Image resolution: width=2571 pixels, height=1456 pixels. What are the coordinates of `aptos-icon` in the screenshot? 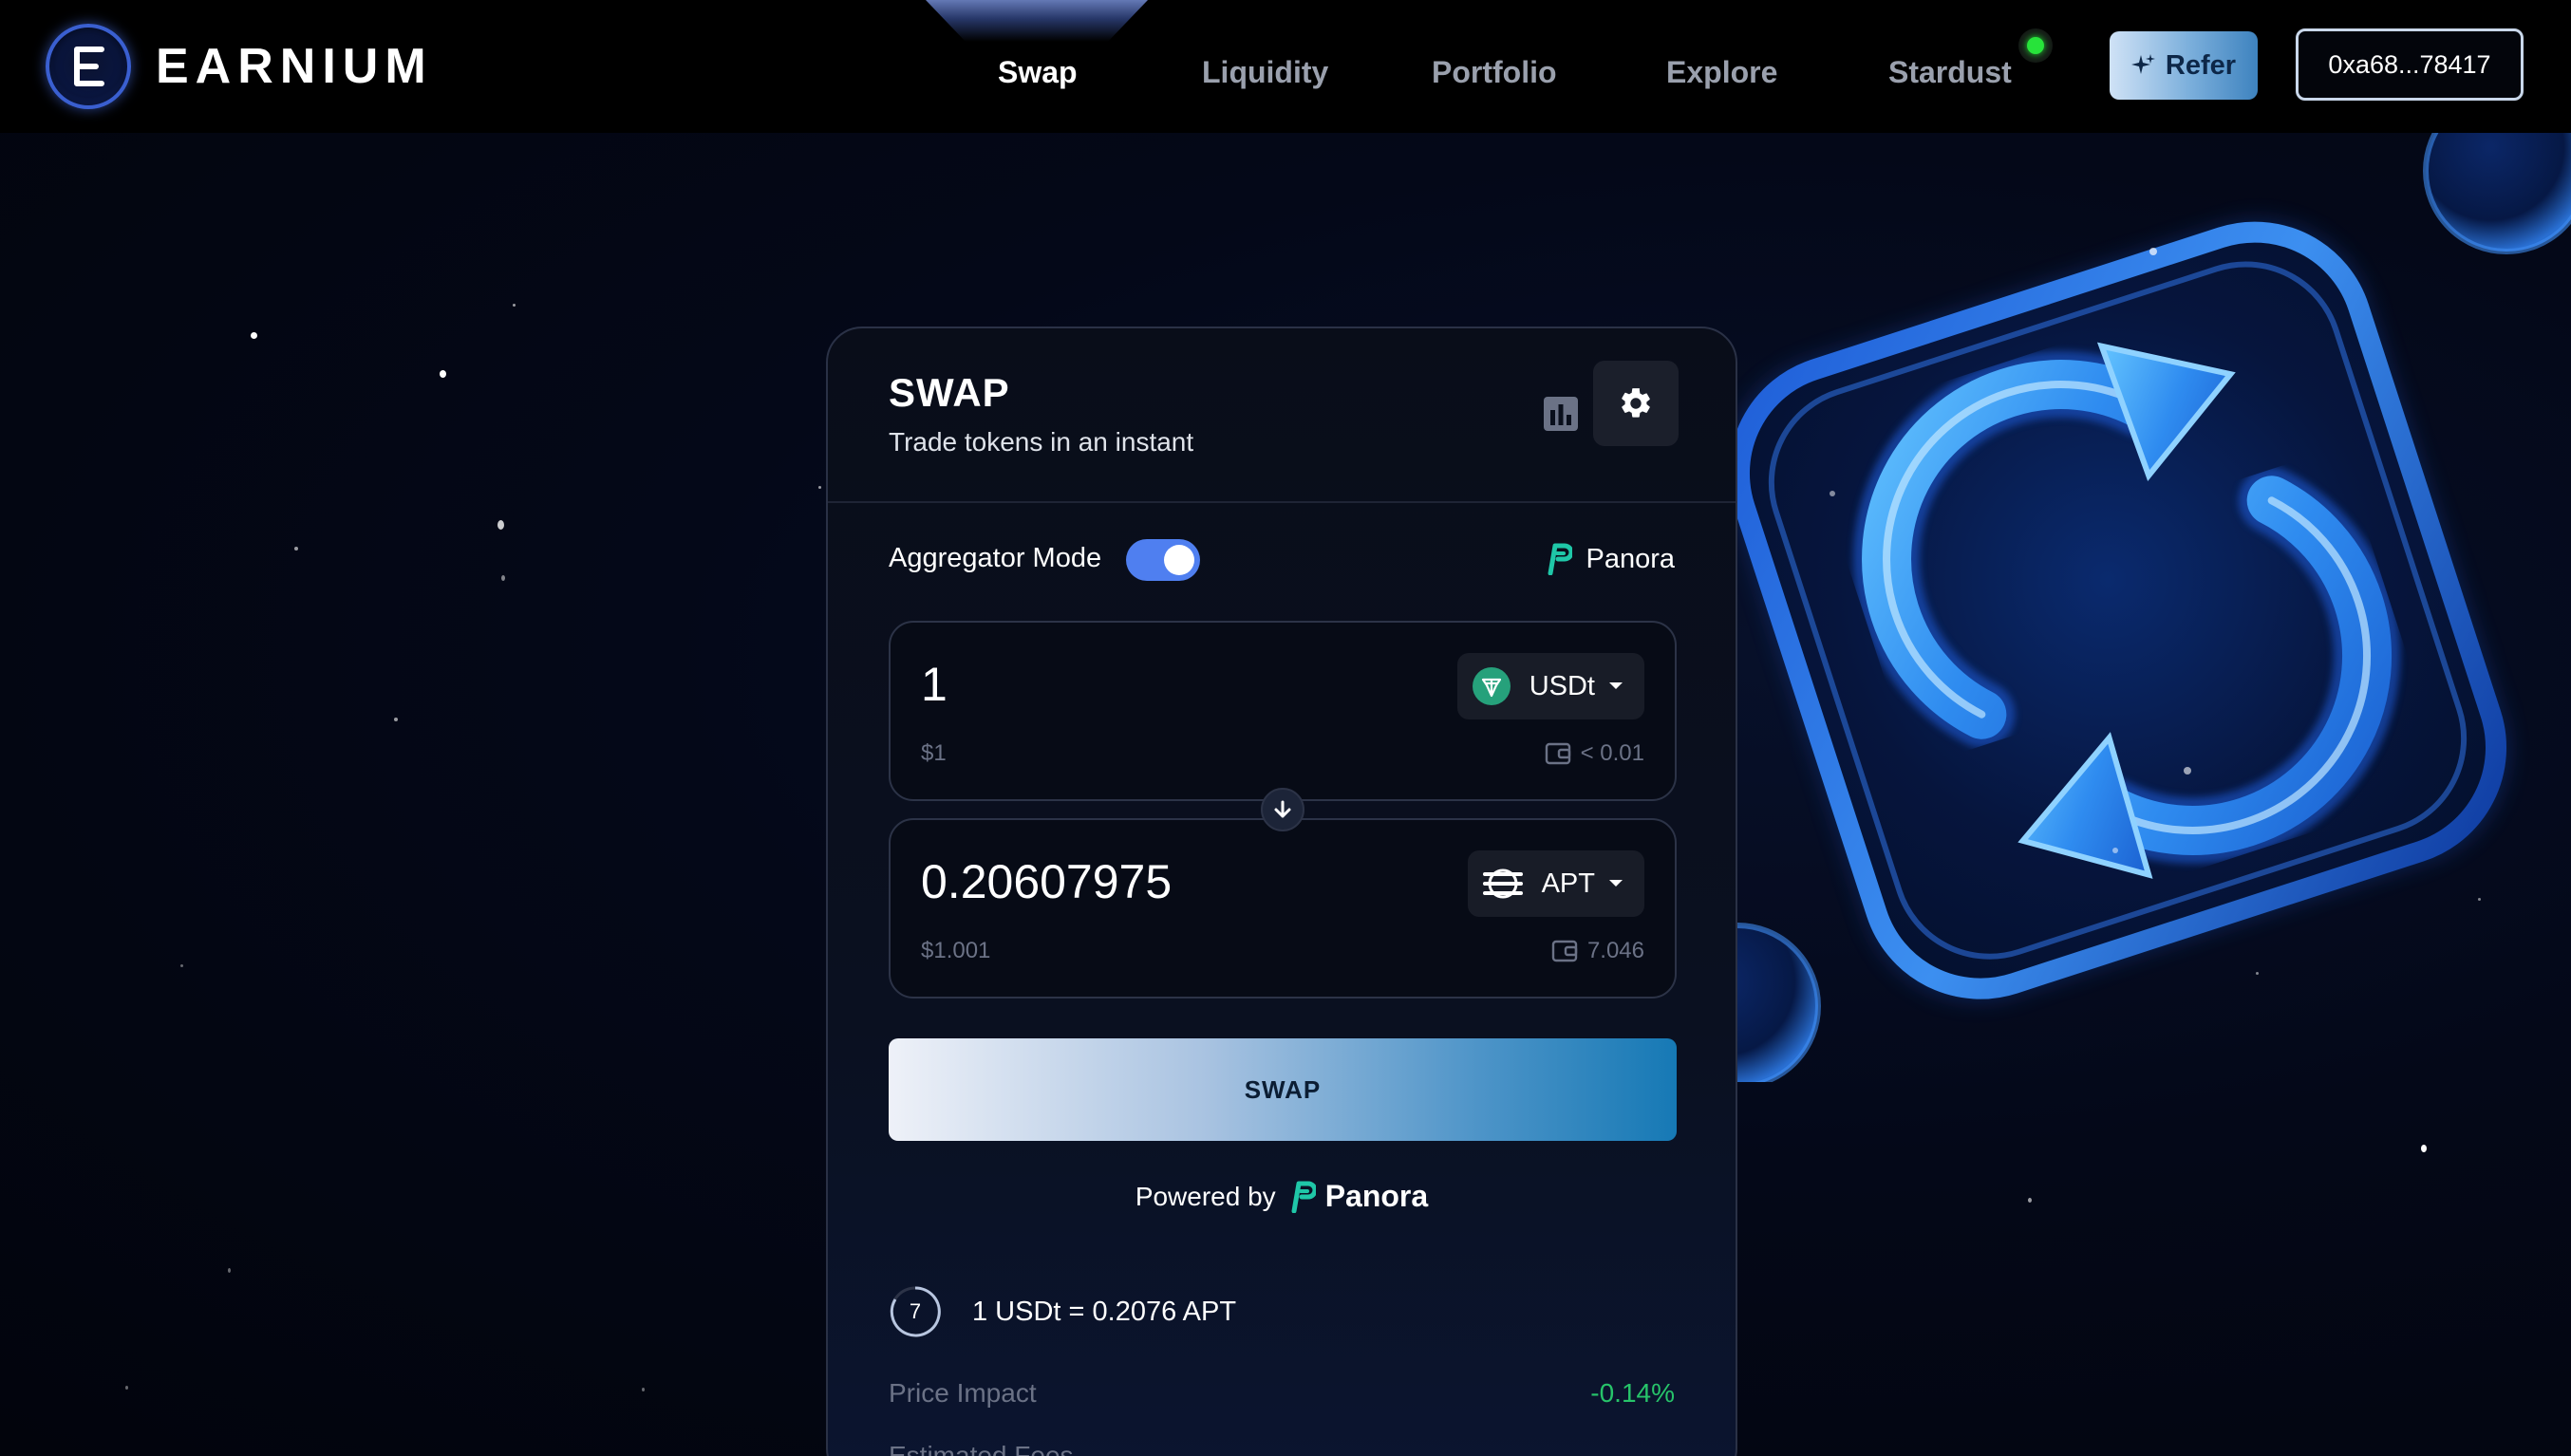 It's located at (1502, 884).